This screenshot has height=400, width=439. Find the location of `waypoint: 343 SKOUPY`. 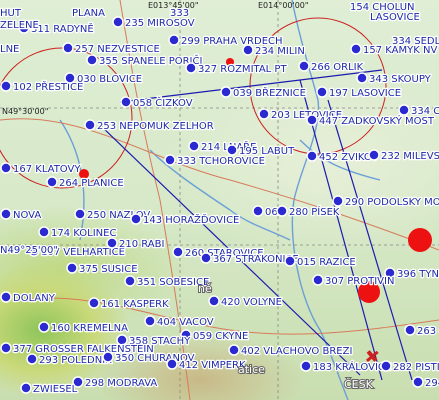

waypoint: 343 SKOUPY is located at coordinates (394, 79).